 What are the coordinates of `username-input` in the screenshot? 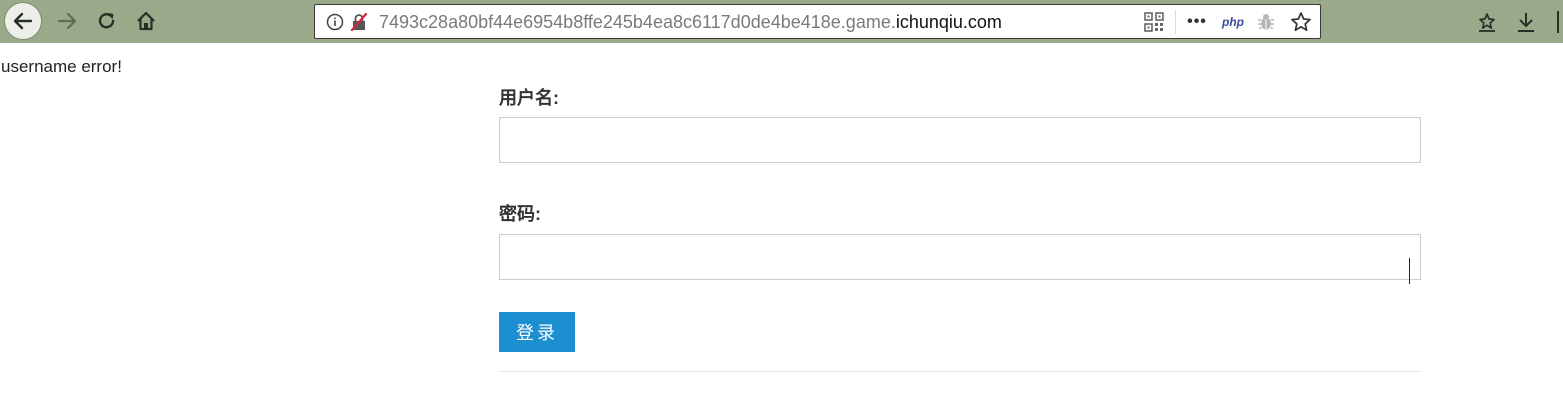 It's located at (960, 140).